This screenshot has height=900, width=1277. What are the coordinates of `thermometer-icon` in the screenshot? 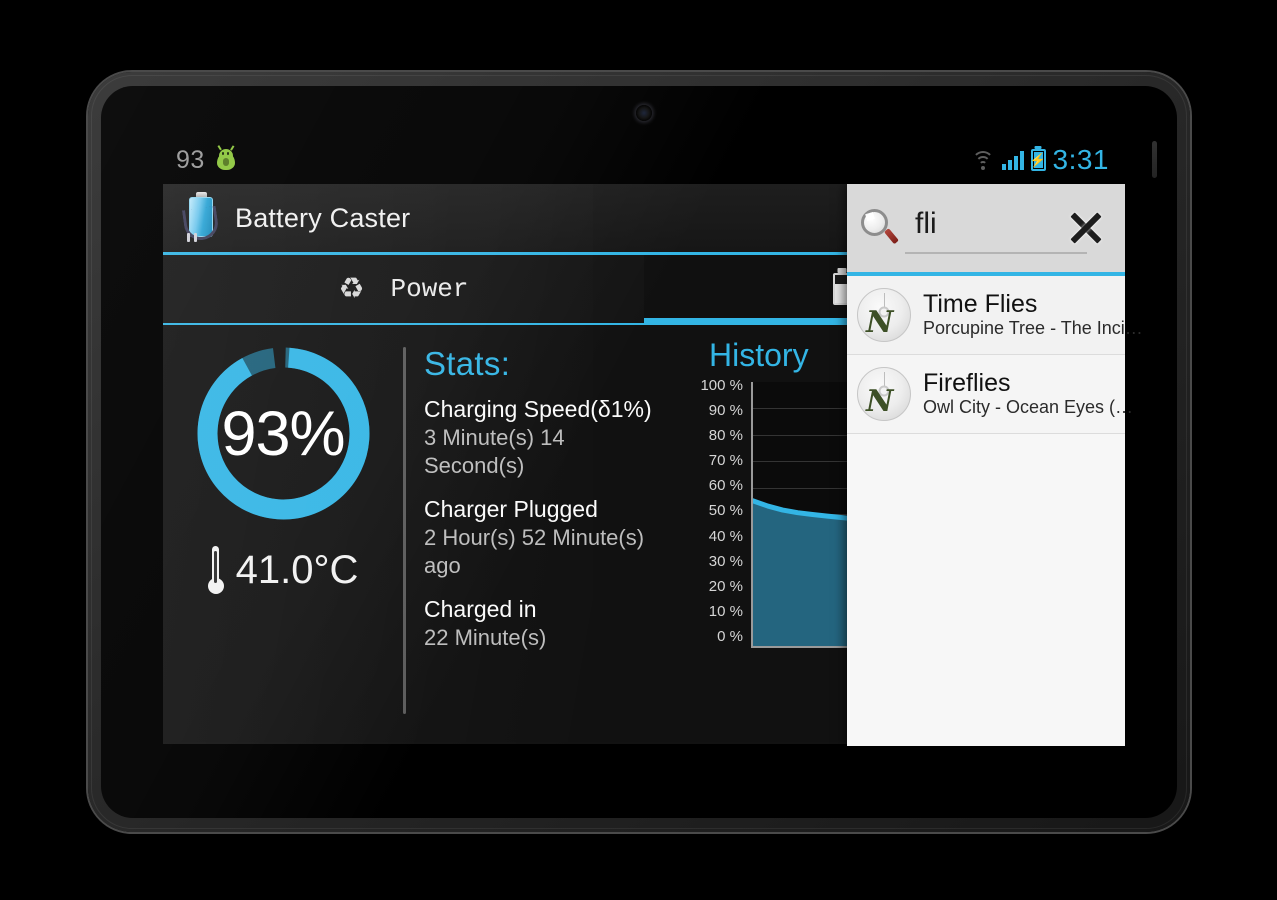 It's located at (215, 570).